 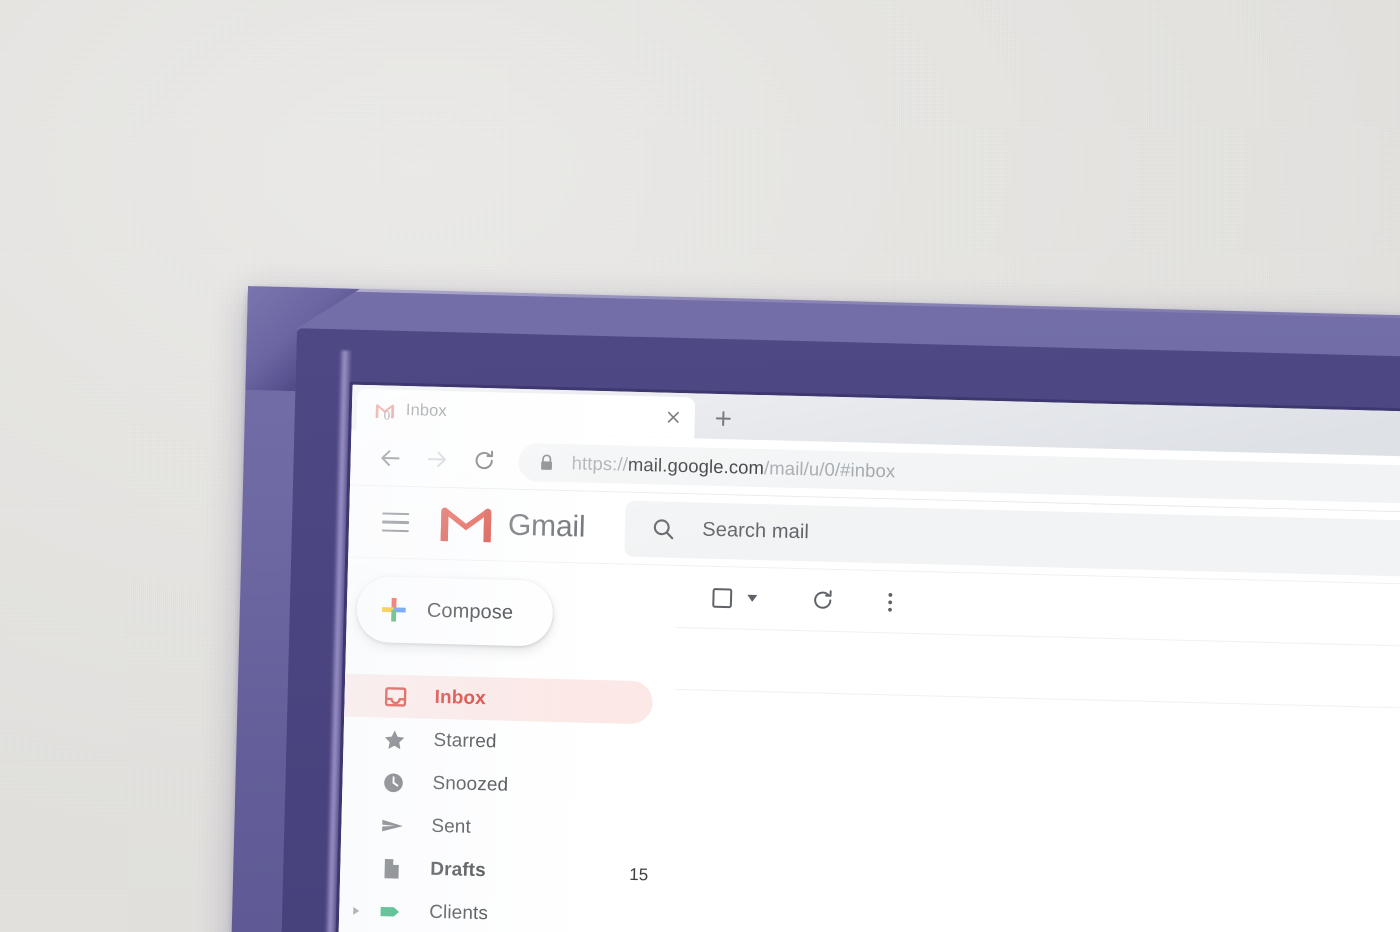 I want to click on gmail-m-icon: 0, so click(x=385, y=412).